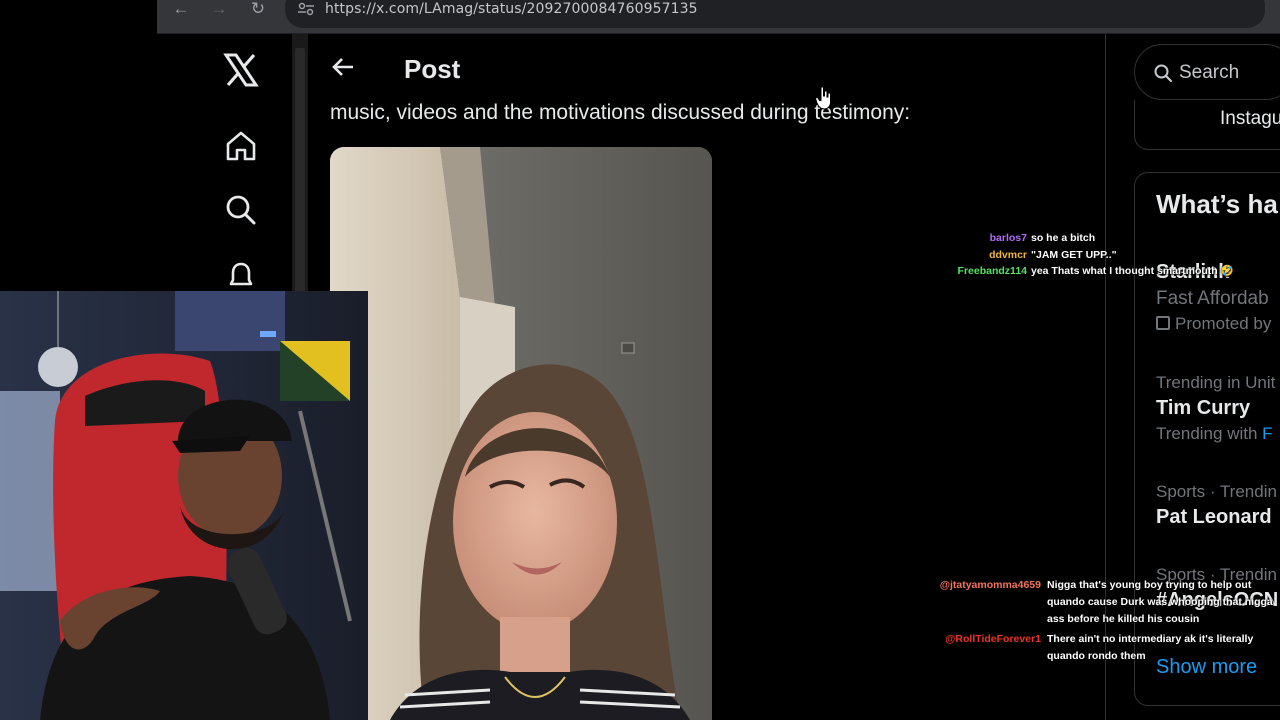 The image size is (1280, 720). Describe the element at coordinates (1163, 73) in the screenshot. I see `search-icon` at that location.